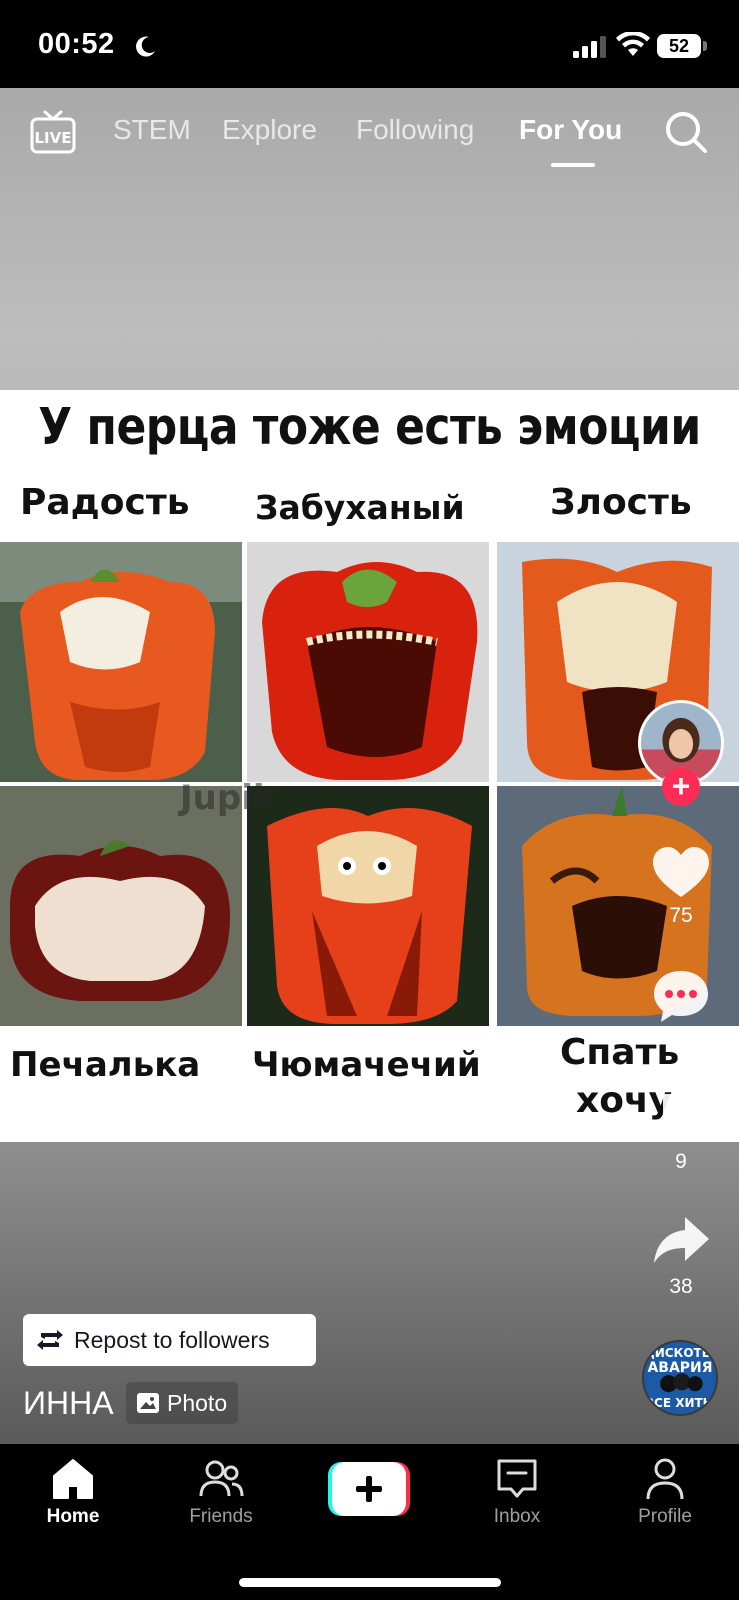 The height and width of the screenshot is (1600, 739). Describe the element at coordinates (680, 1403) in the screenshot. I see `music-disc-line-3: ВСЕ ХИТЫ` at that location.